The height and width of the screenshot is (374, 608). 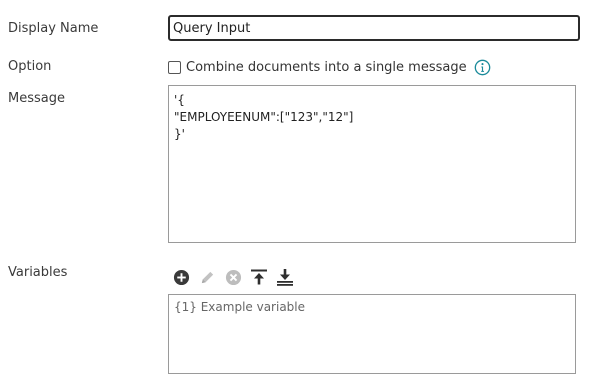 What do you see at coordinates (30, 66) in the screenshot?
I see `option-label: Option` at bounding box center [30, 66].